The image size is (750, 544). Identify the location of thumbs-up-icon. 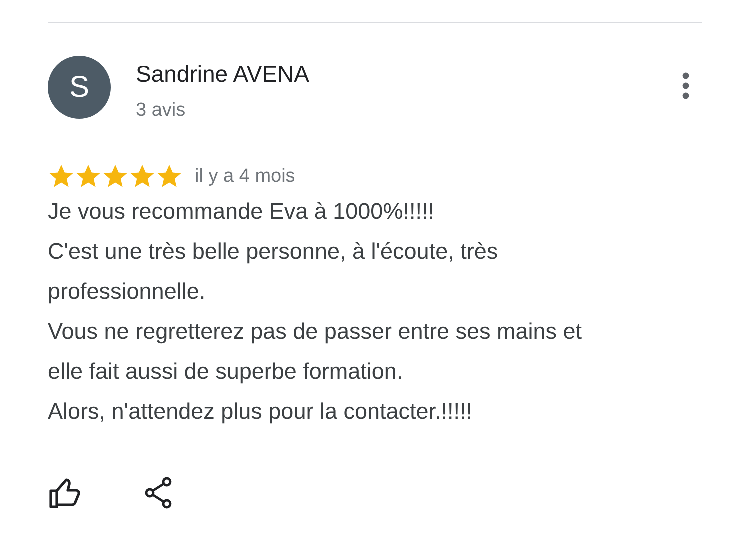
(65, 493).